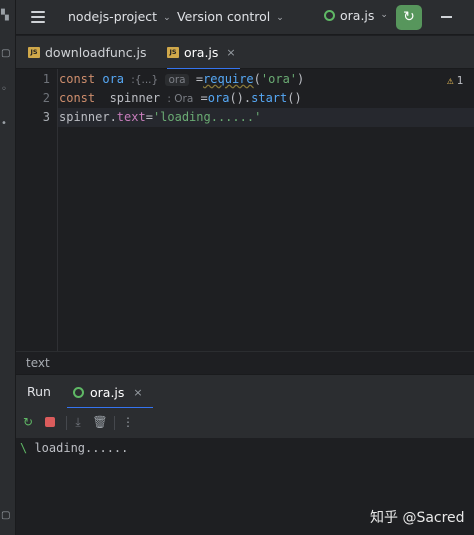  I want to click on stop-icon, so click(50, 422).